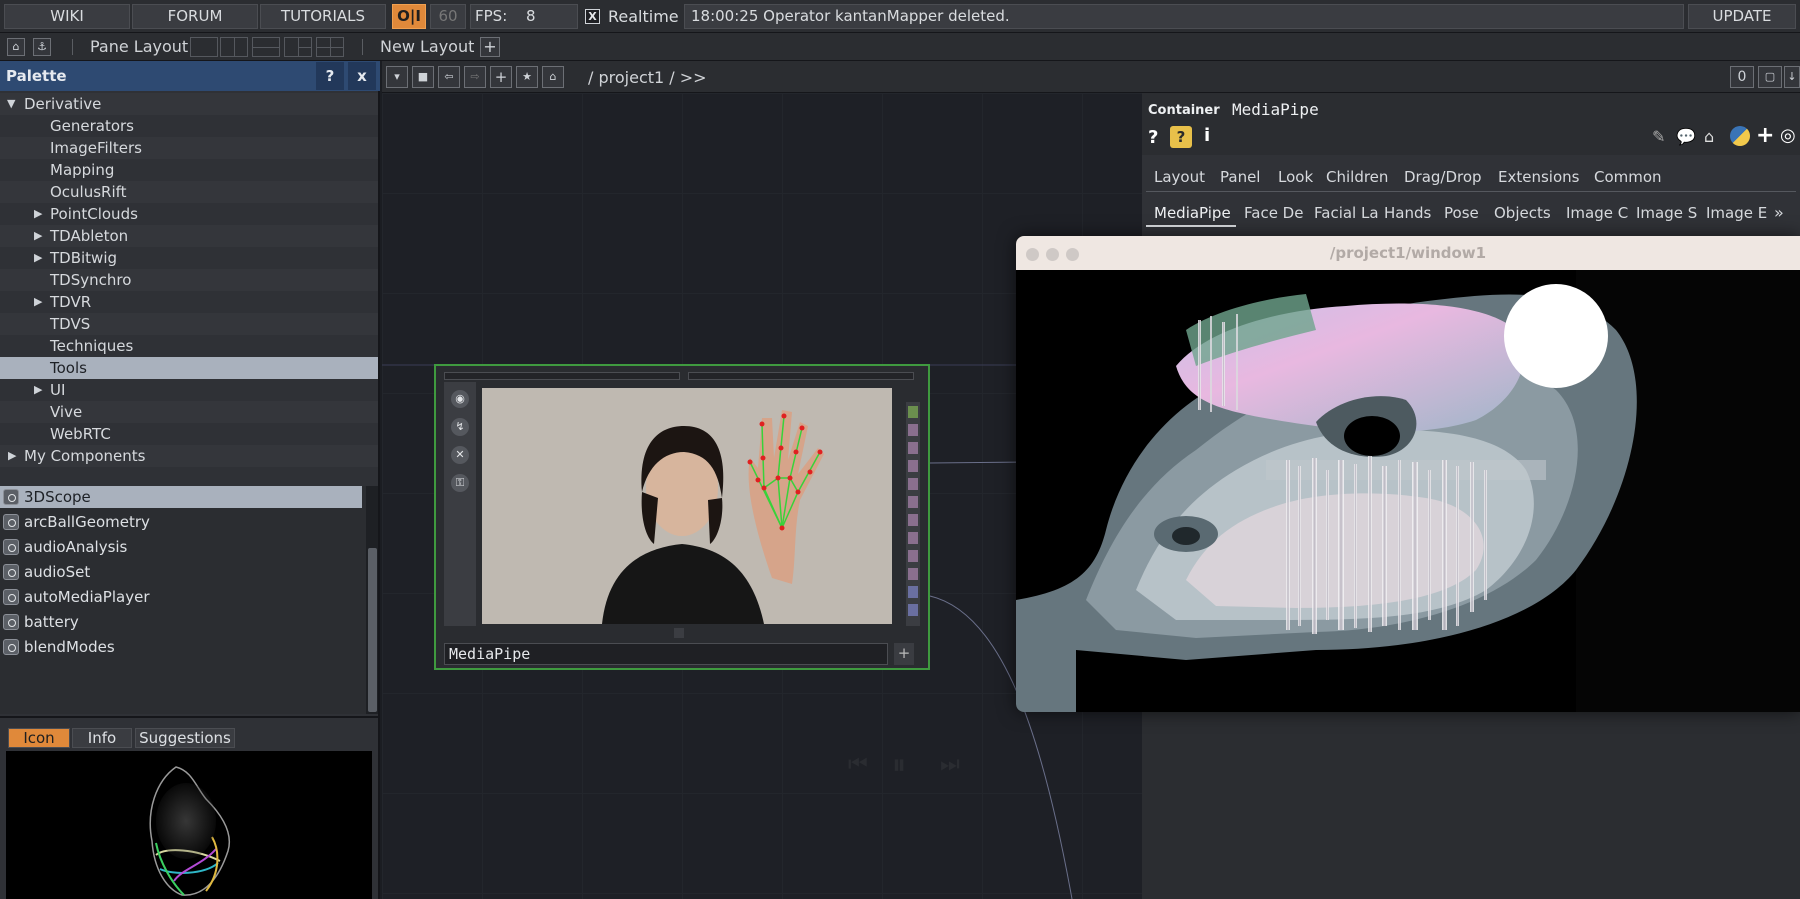 The height and width of the screenshot is (899, 1800). Describe the element at coordinates (39, 738) in the screenshot. I see `tab-icon: Icon` at that location.